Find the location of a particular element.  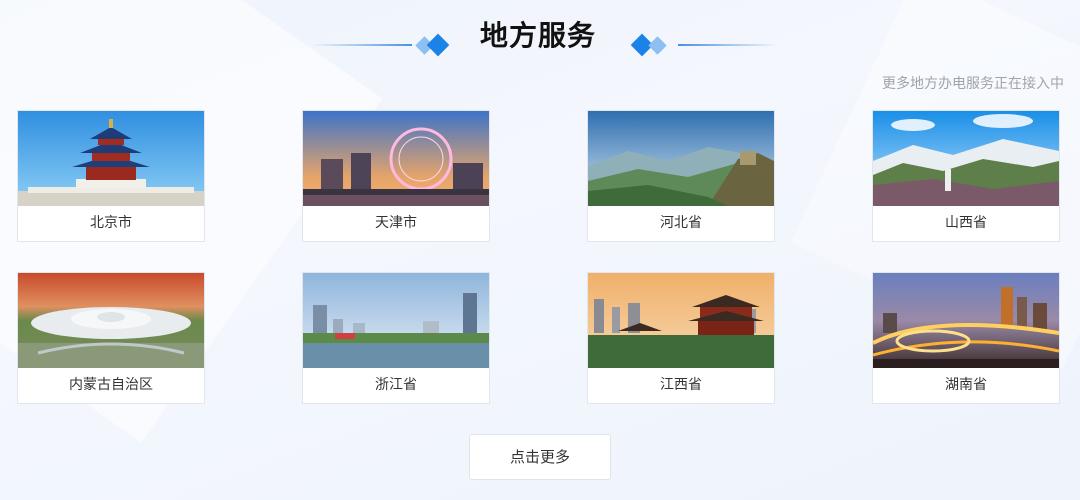

region-card-shanxi: 山西省 is located at coordinates (966, 176).